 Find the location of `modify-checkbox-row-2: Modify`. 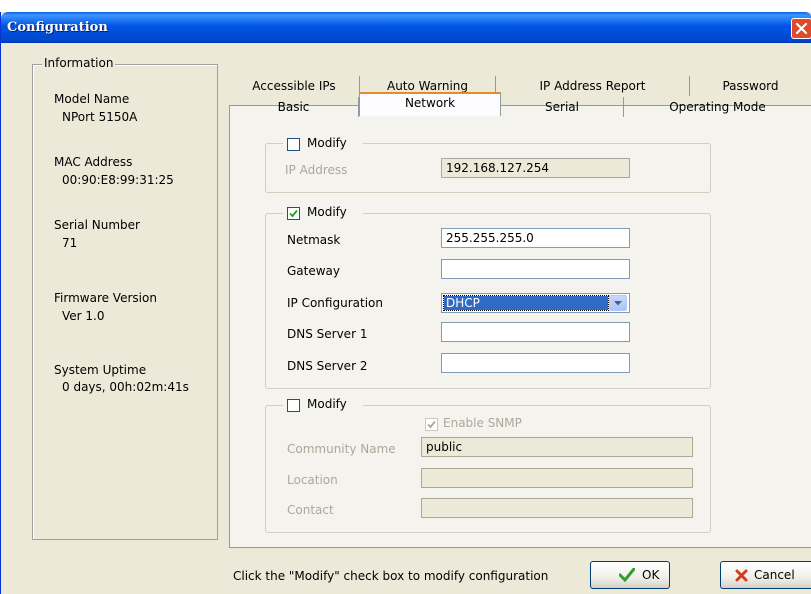

modify-checkbox-row-2: Modify is located at coordinates (323, 213).